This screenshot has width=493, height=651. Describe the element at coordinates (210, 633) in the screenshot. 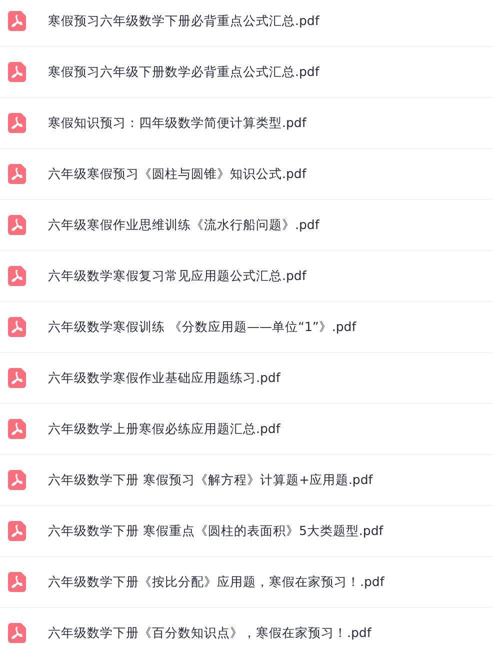

I see `file-link: 六年级数学下册《百分数知识点》，寒假在家预习！.pdf` at that location.